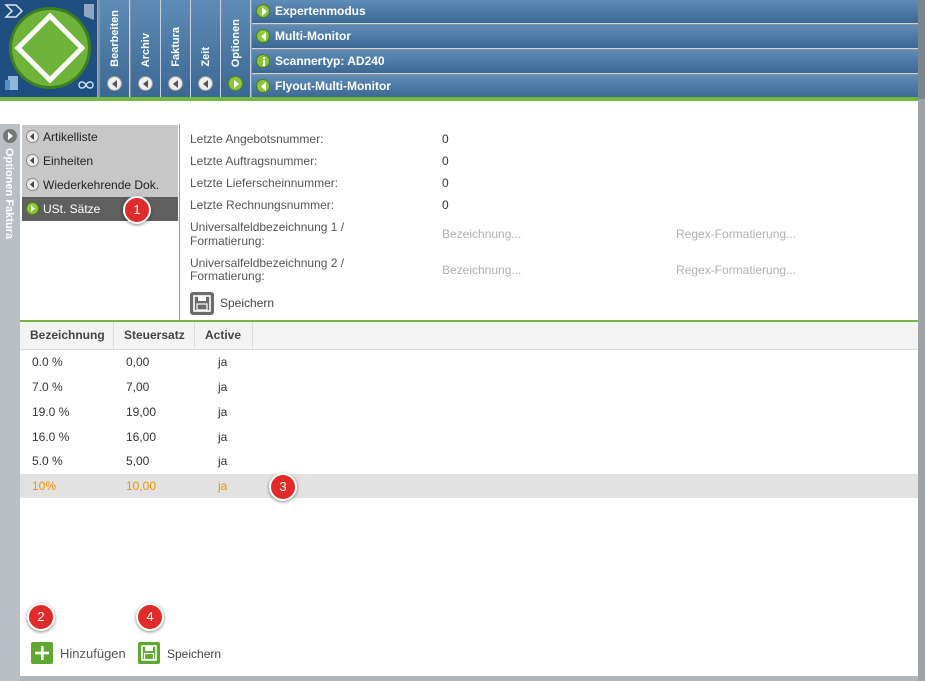 The image size is (925, 681). What do you see at coordinates (585, 12) in the screenshot?
I see `menu-item-expertenmodus: Expertenmodus` at bounding box center [585, 12].